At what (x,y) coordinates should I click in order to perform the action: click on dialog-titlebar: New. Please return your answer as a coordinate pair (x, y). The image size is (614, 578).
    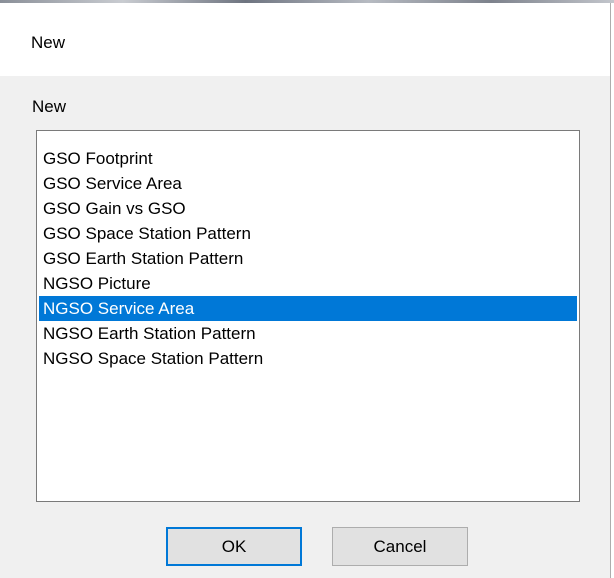
    Looking at the image, I should click on (305, 39).